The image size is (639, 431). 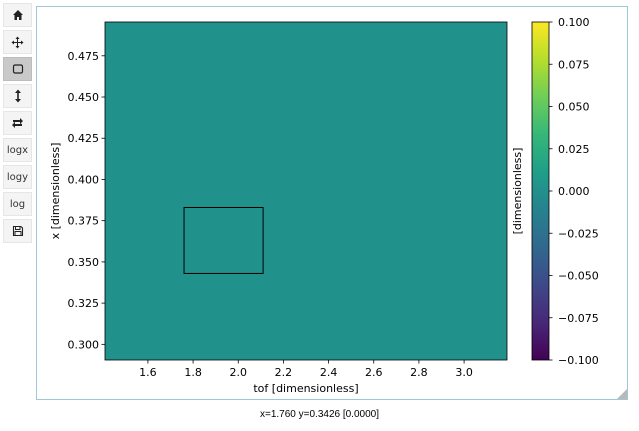 I want to click on colorbar-tick-label: −0.050, so click(x=578, y=276).